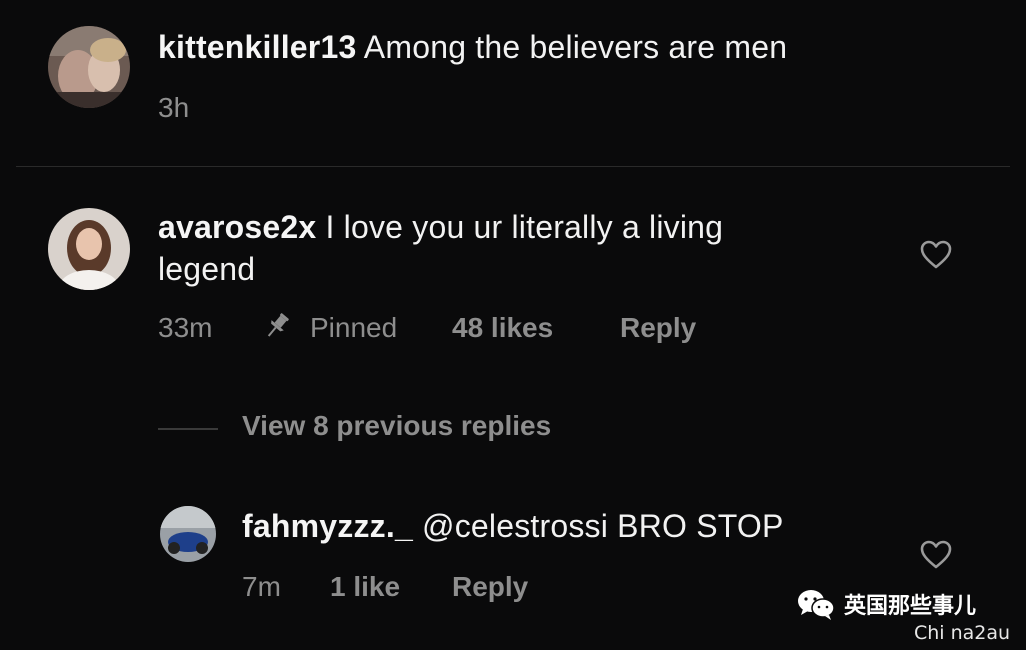 The image size is (1026, 650). I want to click on username-kittenkiller13: kittenkiller13, so click(257, 47).